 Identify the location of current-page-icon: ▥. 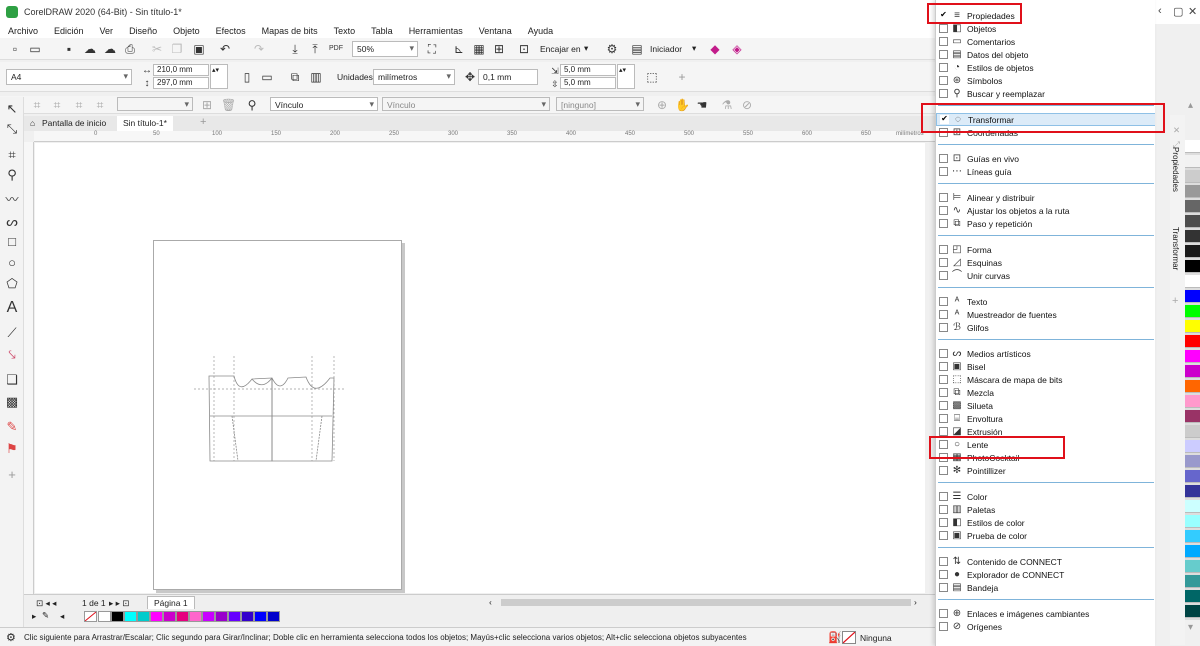
(316, 77).